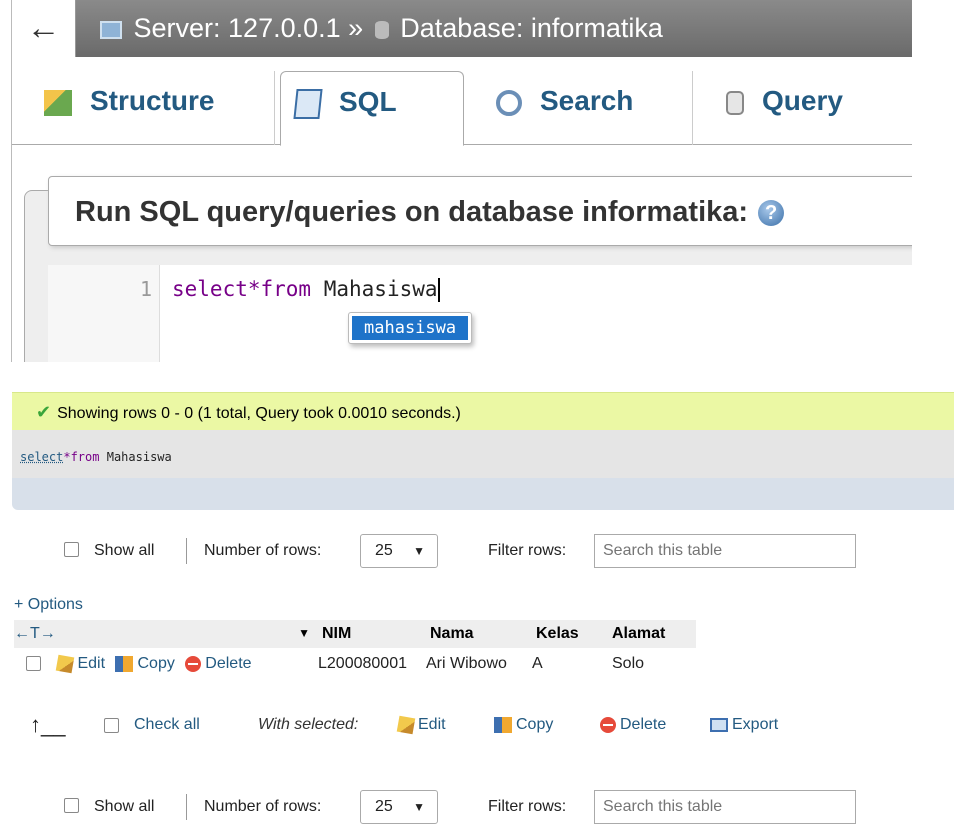 The width and height of the screenshot is (954, 840). I want to click on search-icon, so click(509, 102).